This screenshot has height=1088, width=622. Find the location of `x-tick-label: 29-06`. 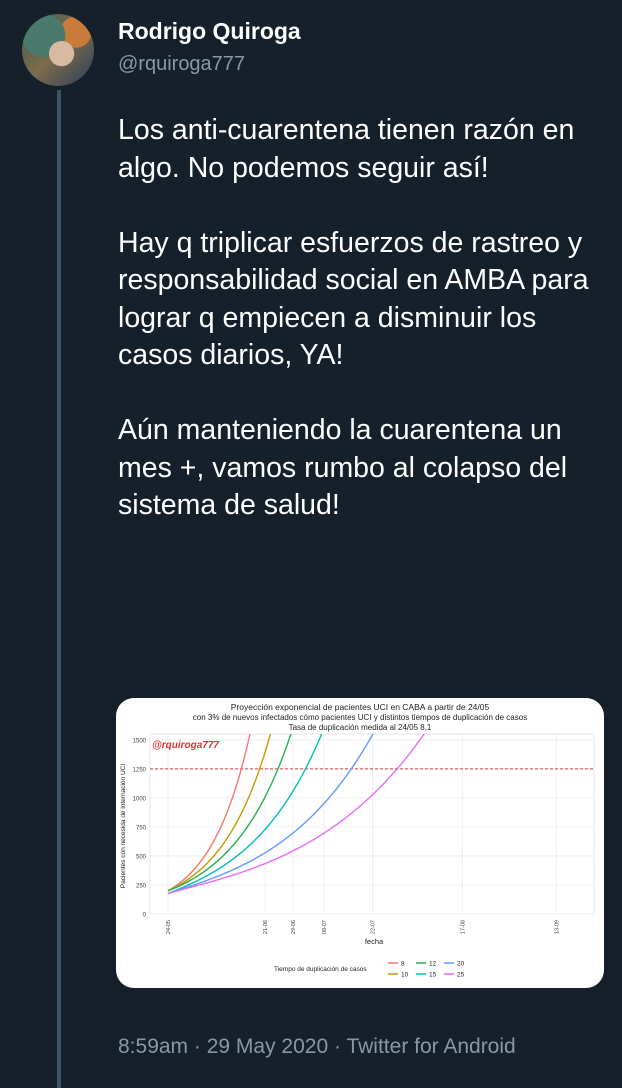

x-tick-label: 29-06 is located at coordinates (294, 927).